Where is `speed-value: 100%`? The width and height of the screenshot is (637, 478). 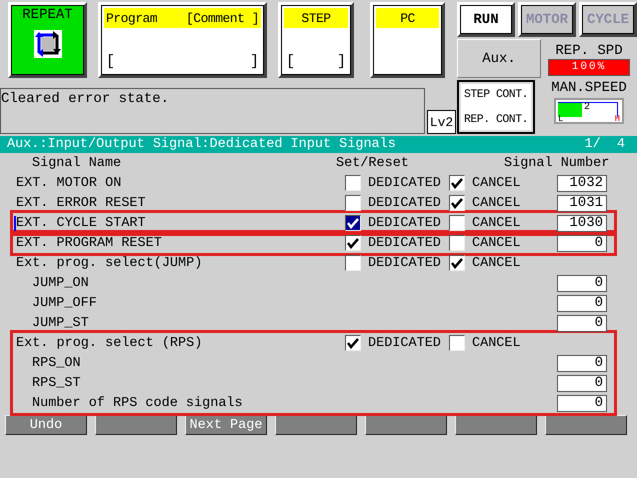 speed-value: 100% is located at coordinates (589, 67).